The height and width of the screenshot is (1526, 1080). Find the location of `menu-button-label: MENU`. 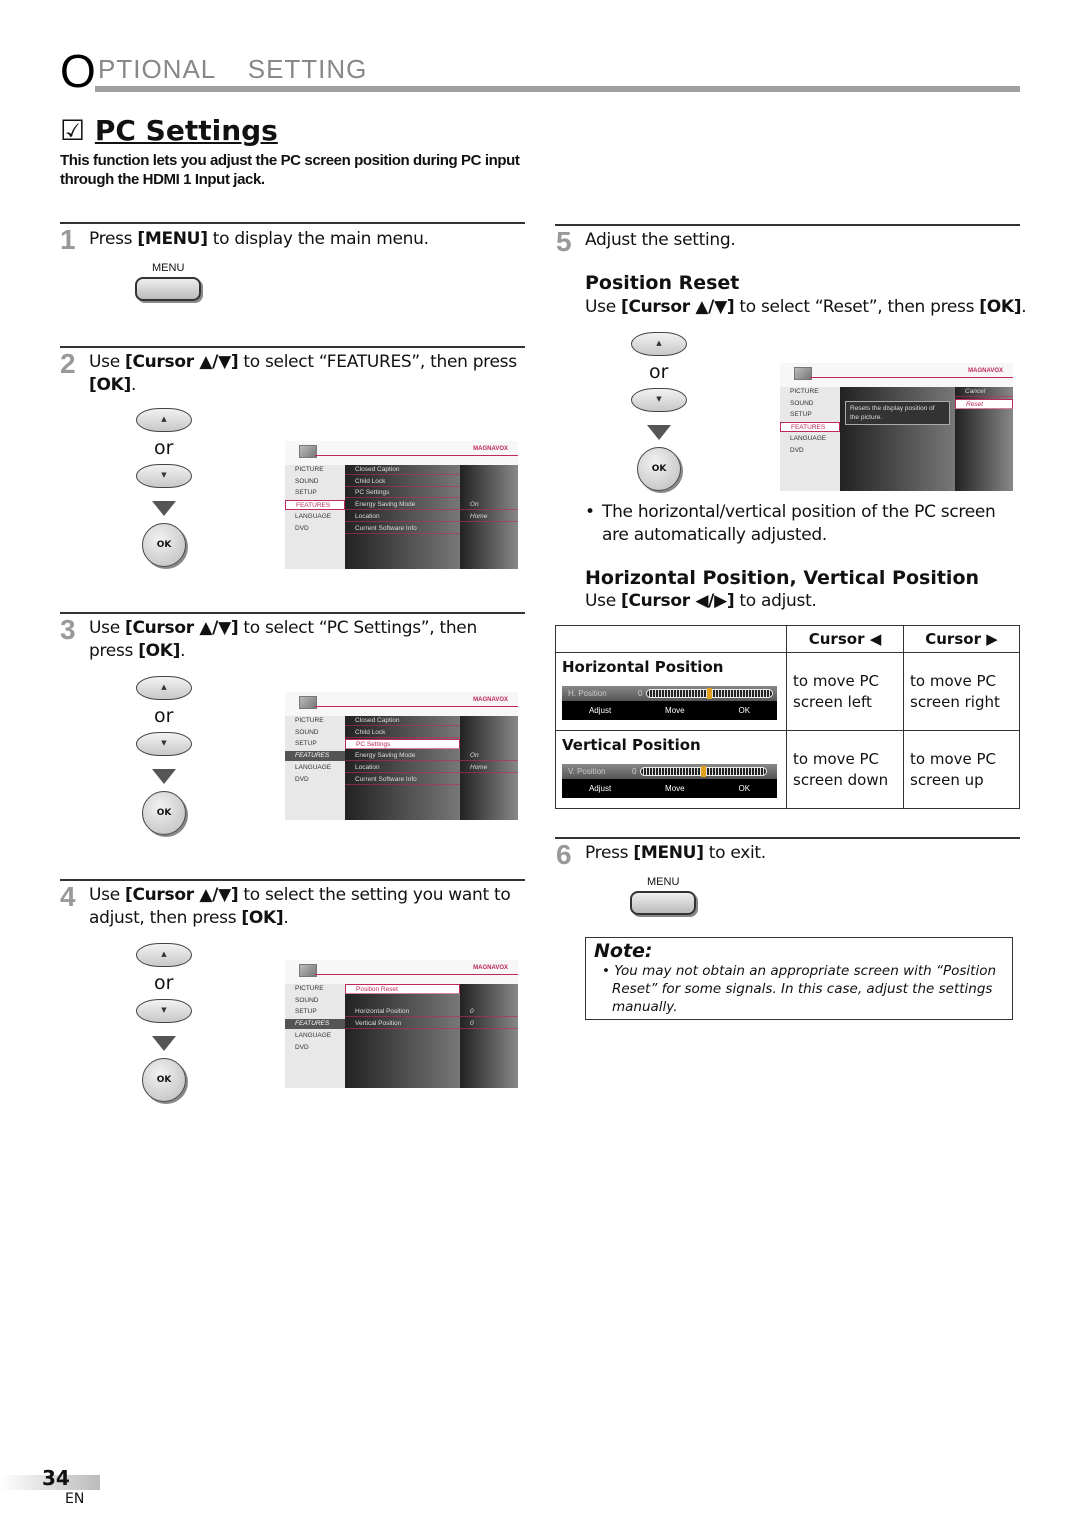

menu-button-label: MENU is located at coordinates (663, 882).